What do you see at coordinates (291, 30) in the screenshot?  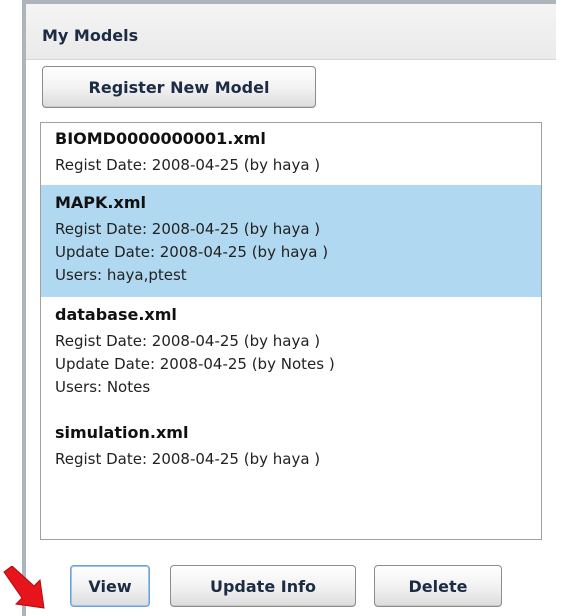 I see `panel-header: My Models` at bounding box center [291, 30].